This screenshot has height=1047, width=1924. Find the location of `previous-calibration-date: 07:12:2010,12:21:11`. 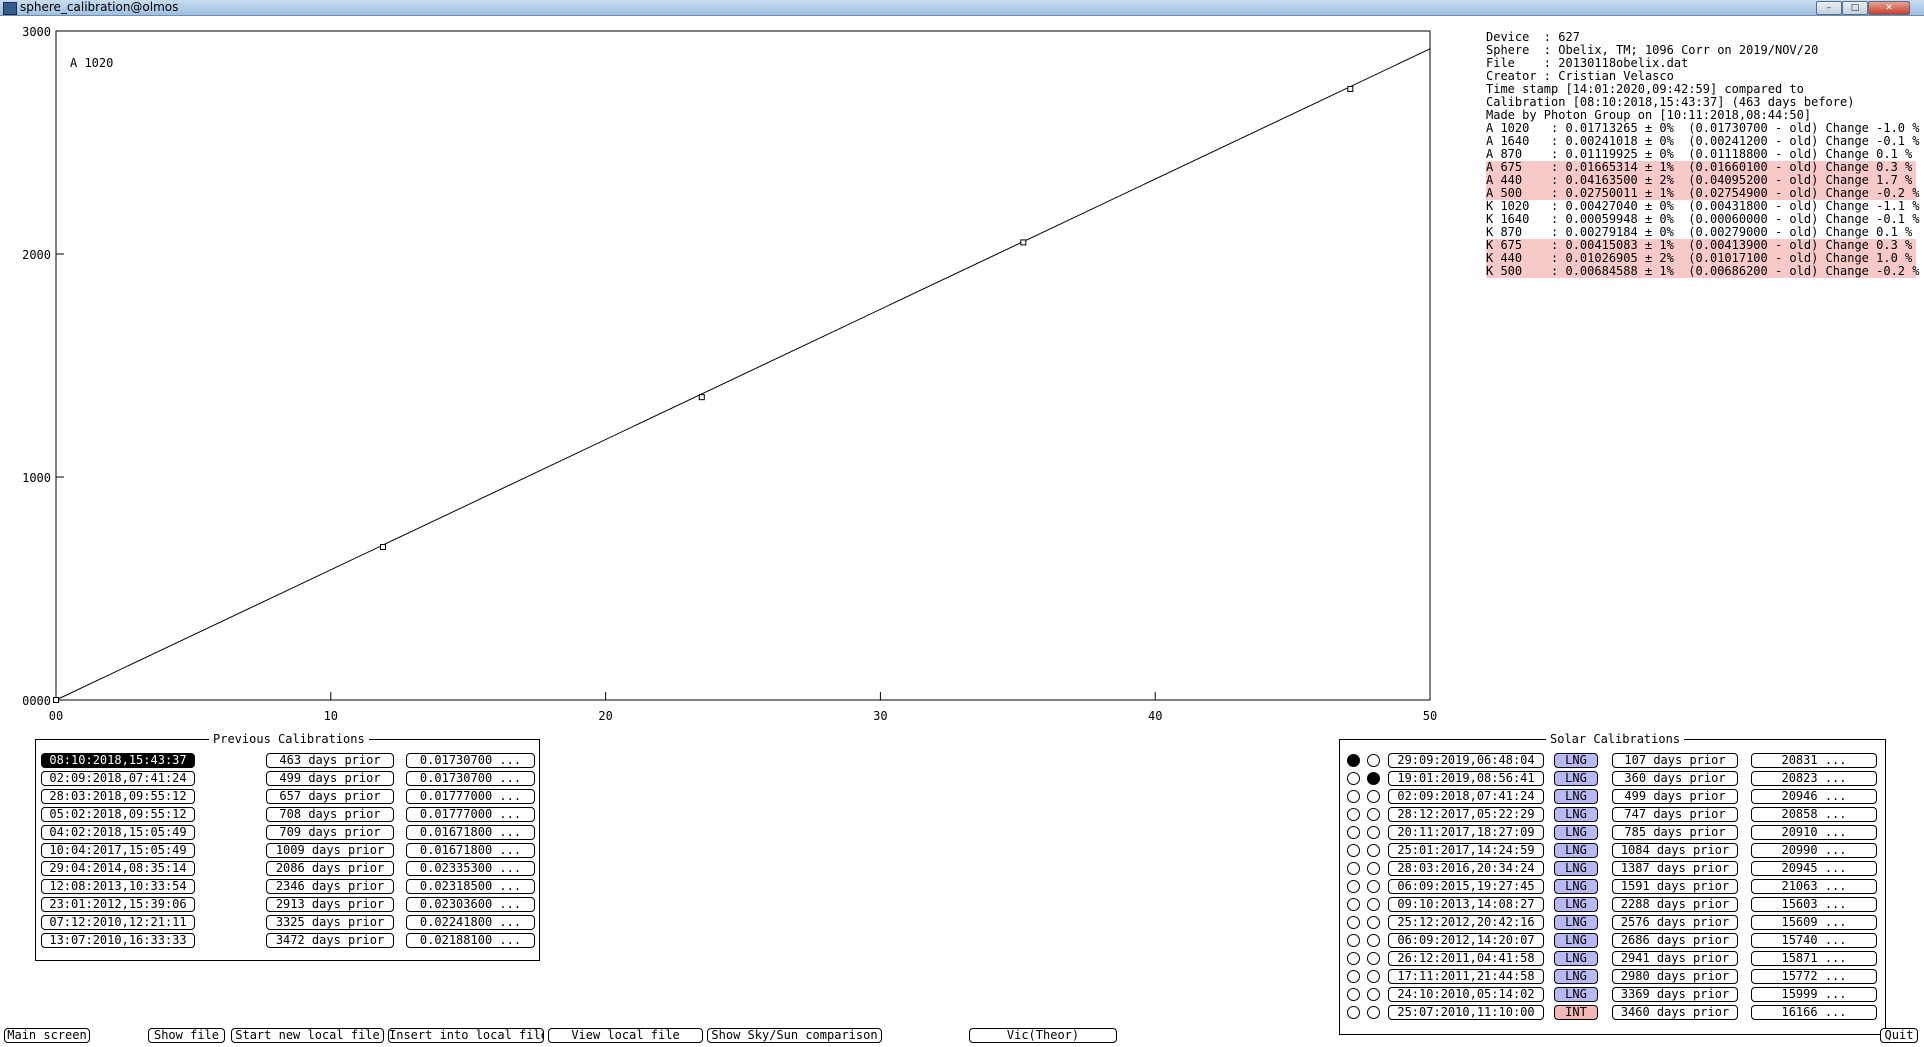

previous-calibration-date: 07:12:2010,12:21:11 is located at coordinates (118, 922).